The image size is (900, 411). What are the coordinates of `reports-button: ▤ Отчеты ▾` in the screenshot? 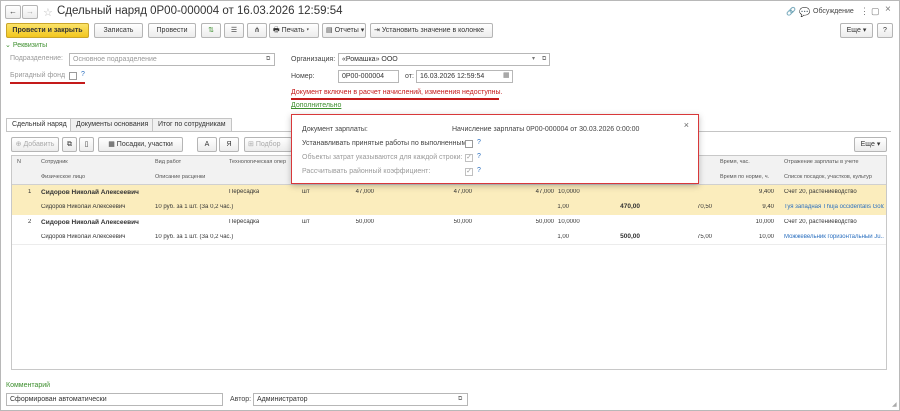 It's located at (344, 30).